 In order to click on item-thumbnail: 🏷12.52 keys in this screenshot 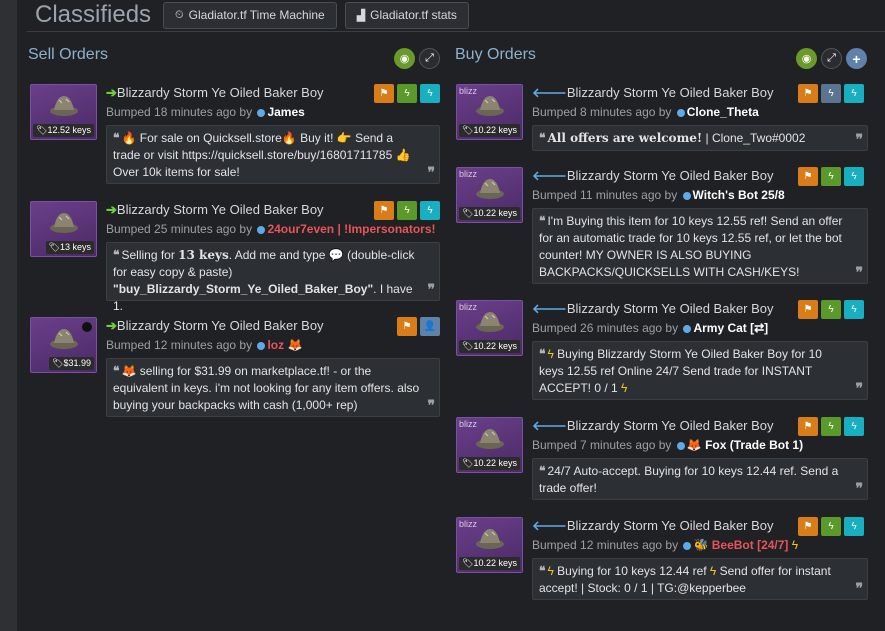, I will do `click(63, 112)`.